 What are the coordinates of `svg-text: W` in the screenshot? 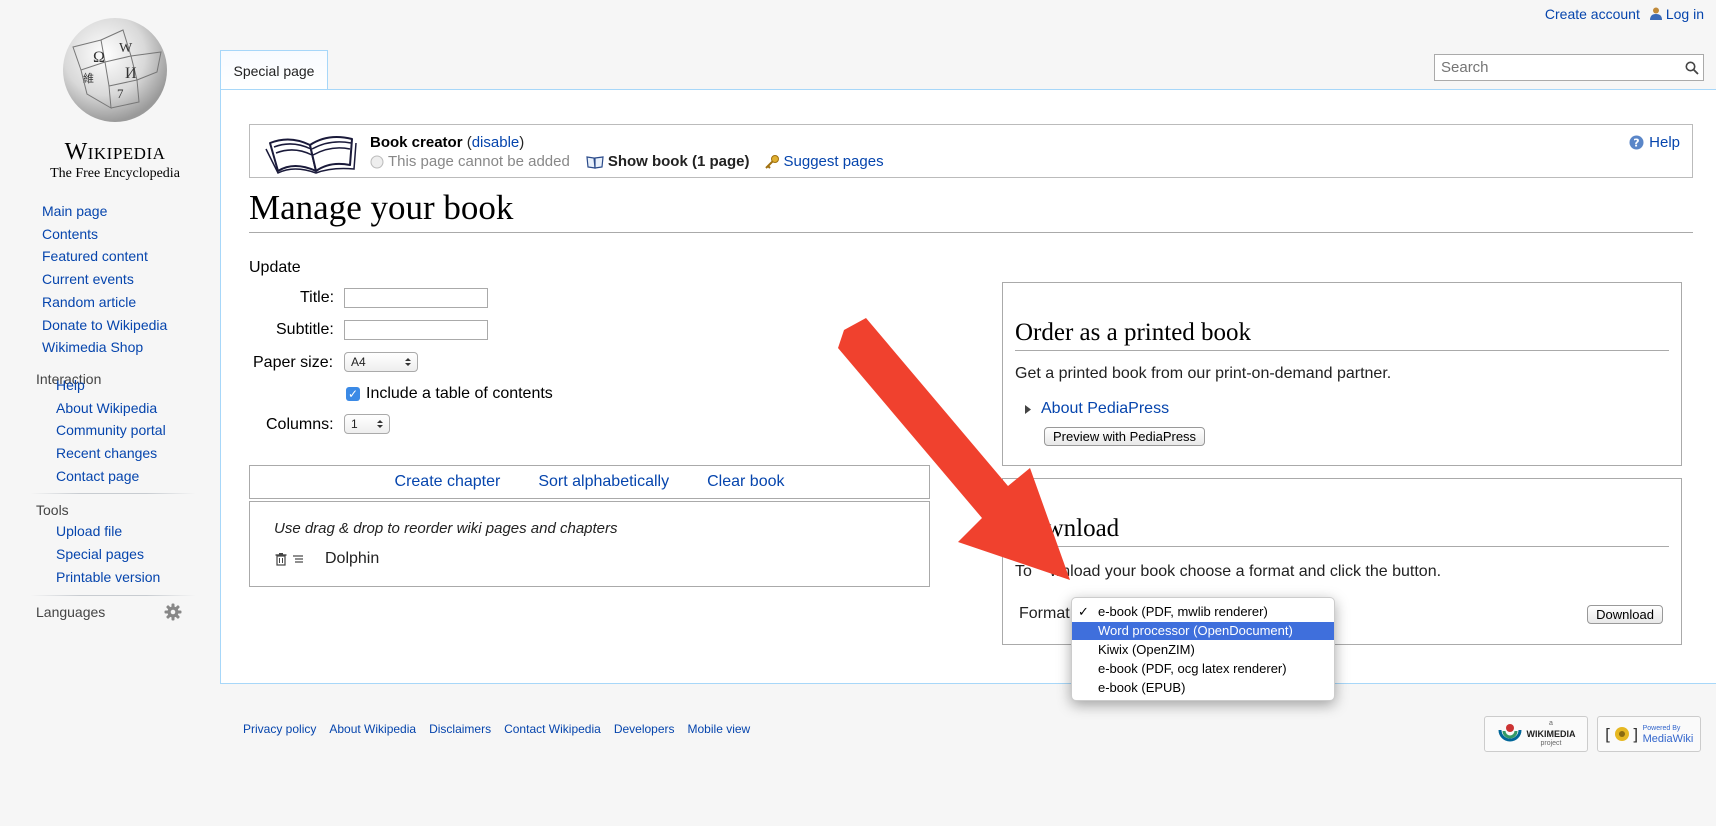 It's located at (126, 48).